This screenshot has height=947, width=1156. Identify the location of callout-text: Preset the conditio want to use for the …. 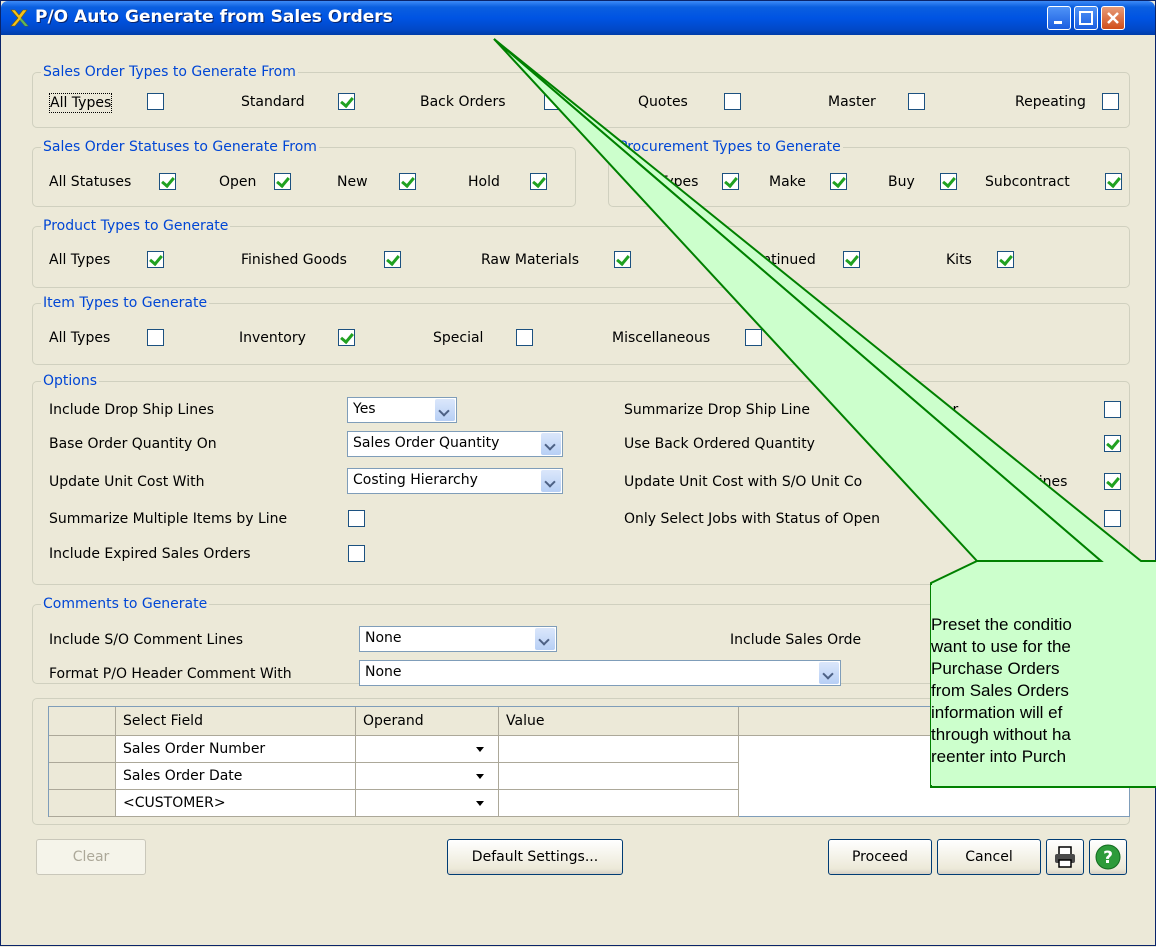
(1001, 690).